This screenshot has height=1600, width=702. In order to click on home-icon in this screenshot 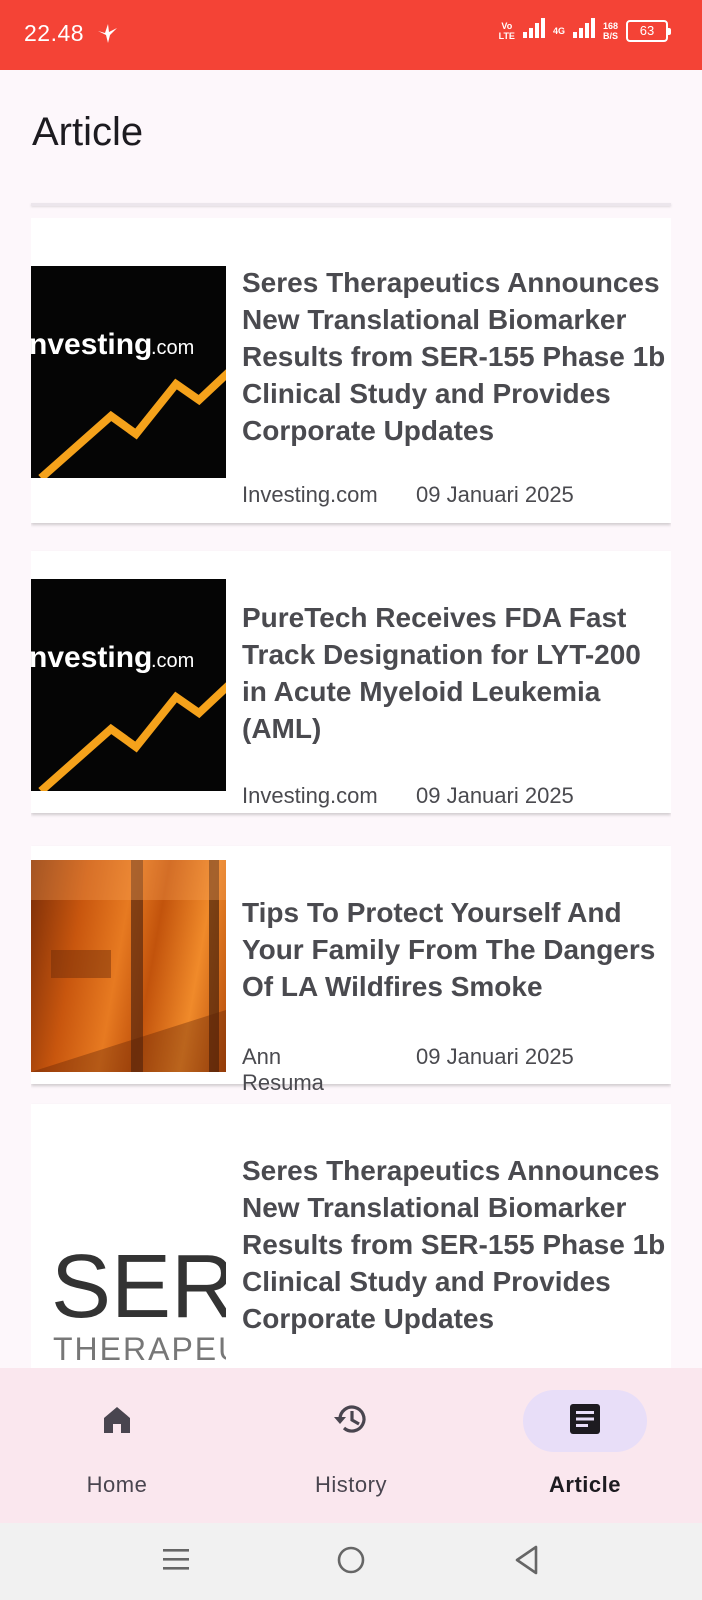, I will do `click(117, 1421)`.